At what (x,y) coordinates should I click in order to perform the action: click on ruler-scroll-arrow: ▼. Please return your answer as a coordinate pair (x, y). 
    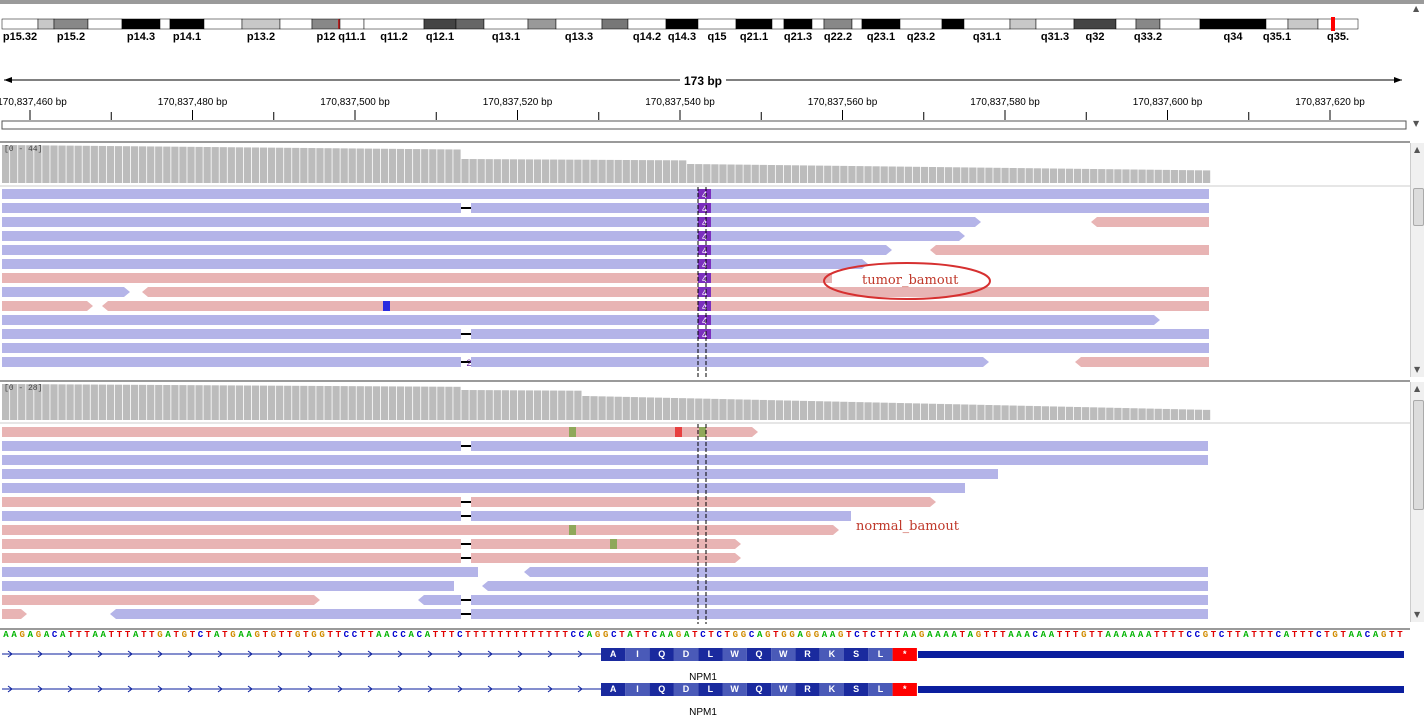
    Looking at the image, I should click on (1416, 123).